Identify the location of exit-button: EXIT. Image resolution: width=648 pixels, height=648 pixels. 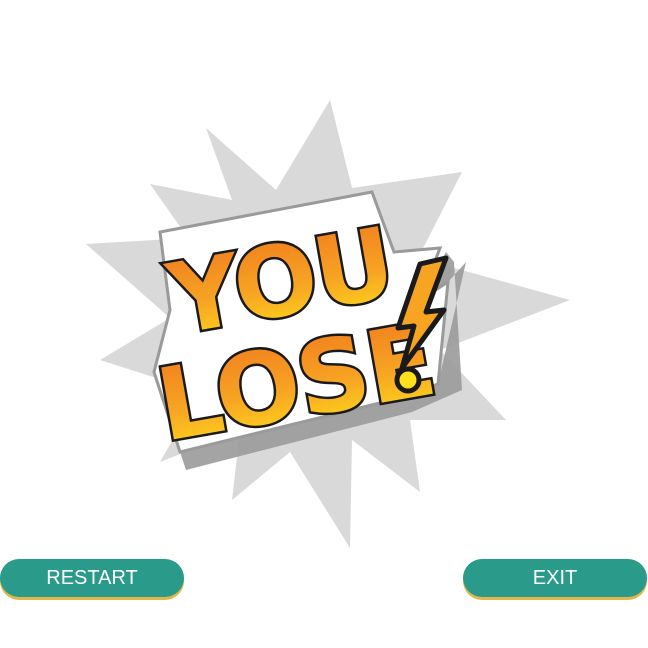
(555, 578).